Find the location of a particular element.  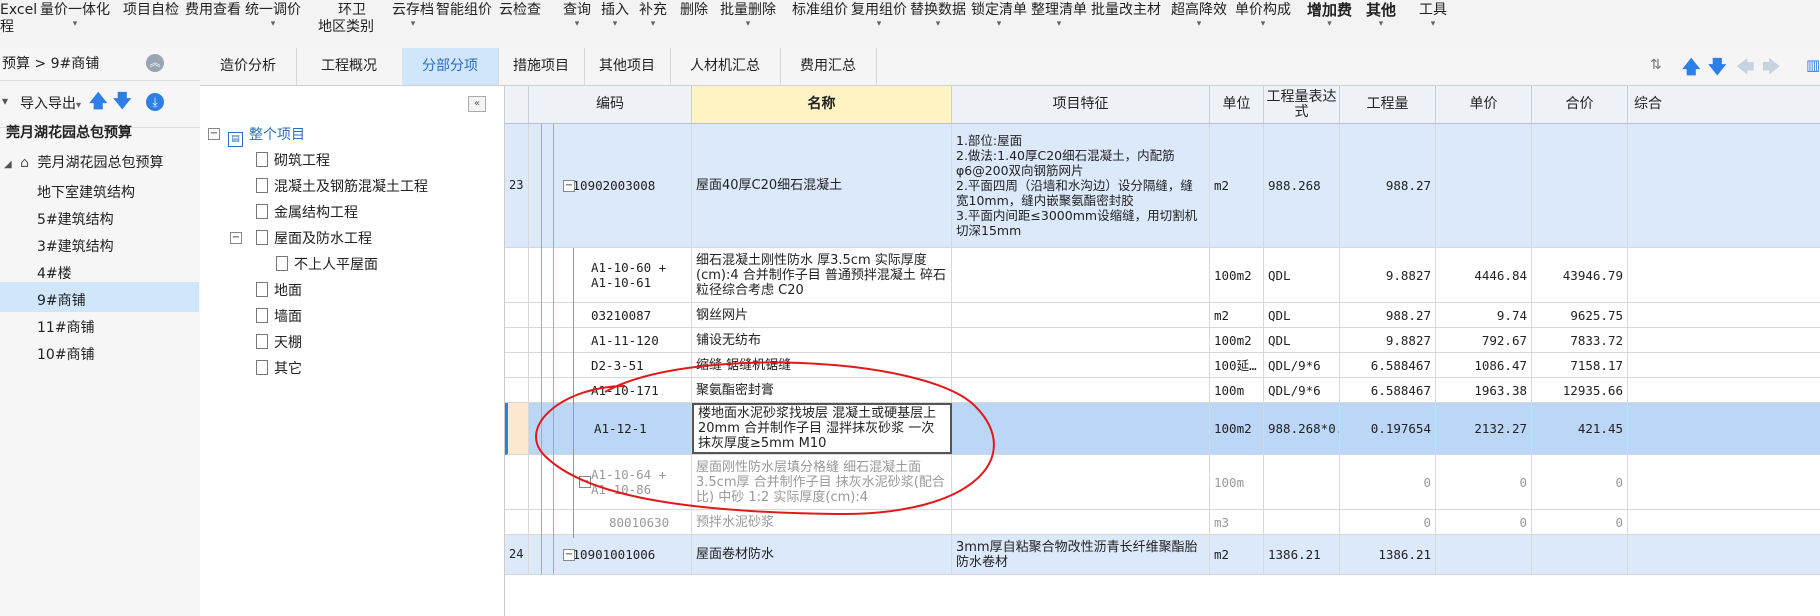

header-code: 编码 is located at coordinates (610, 105).